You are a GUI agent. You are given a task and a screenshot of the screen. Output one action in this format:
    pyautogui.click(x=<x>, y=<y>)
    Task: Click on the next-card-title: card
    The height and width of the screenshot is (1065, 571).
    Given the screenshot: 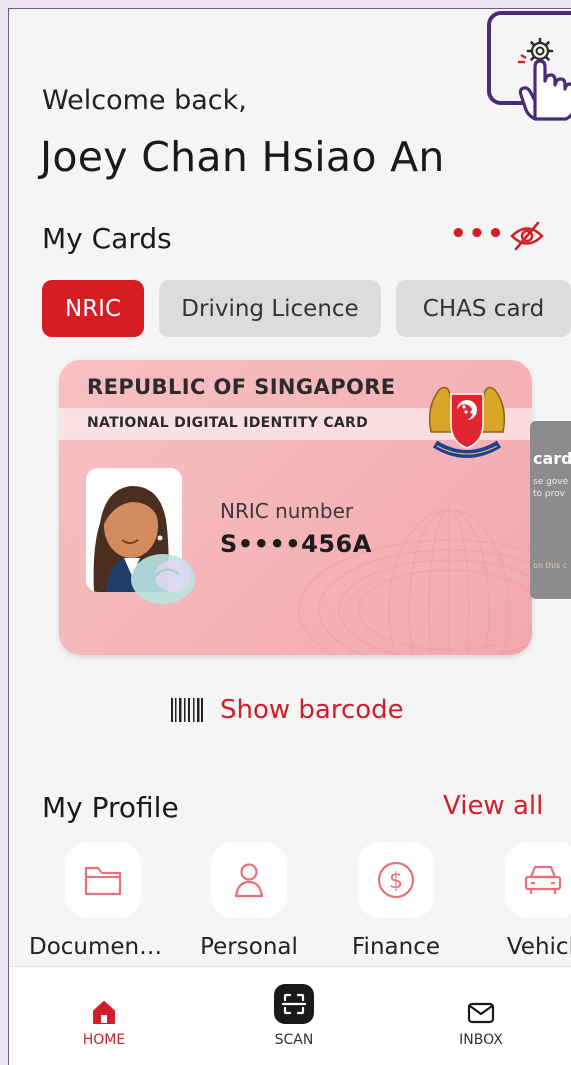 What is the action you would take?
    pyautogui.click(x=552, y=458)
    